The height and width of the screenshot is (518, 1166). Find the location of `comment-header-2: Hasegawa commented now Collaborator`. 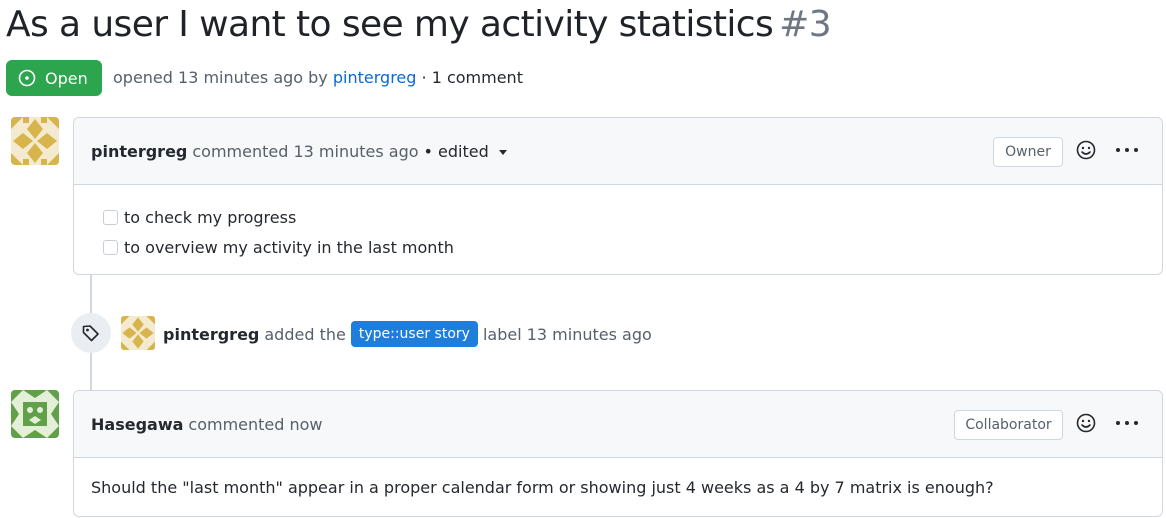

comment-header-2: Hasegawa commented now Collaborator is located at coordinates (618, 424).